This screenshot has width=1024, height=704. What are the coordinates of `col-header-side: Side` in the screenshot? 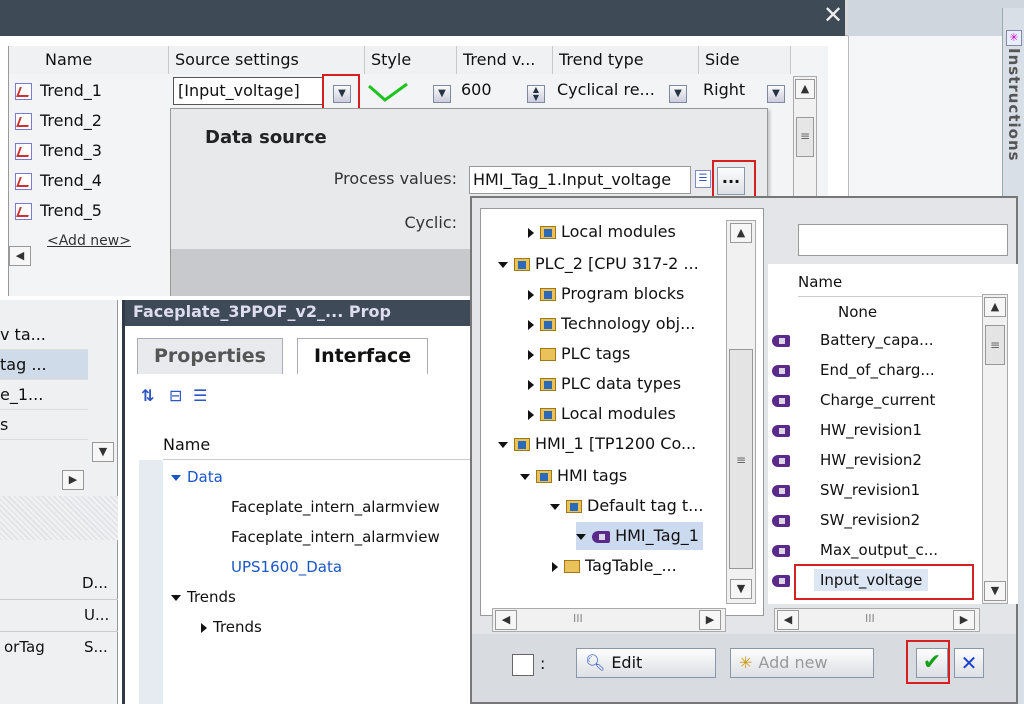 It's located at (745, 60).